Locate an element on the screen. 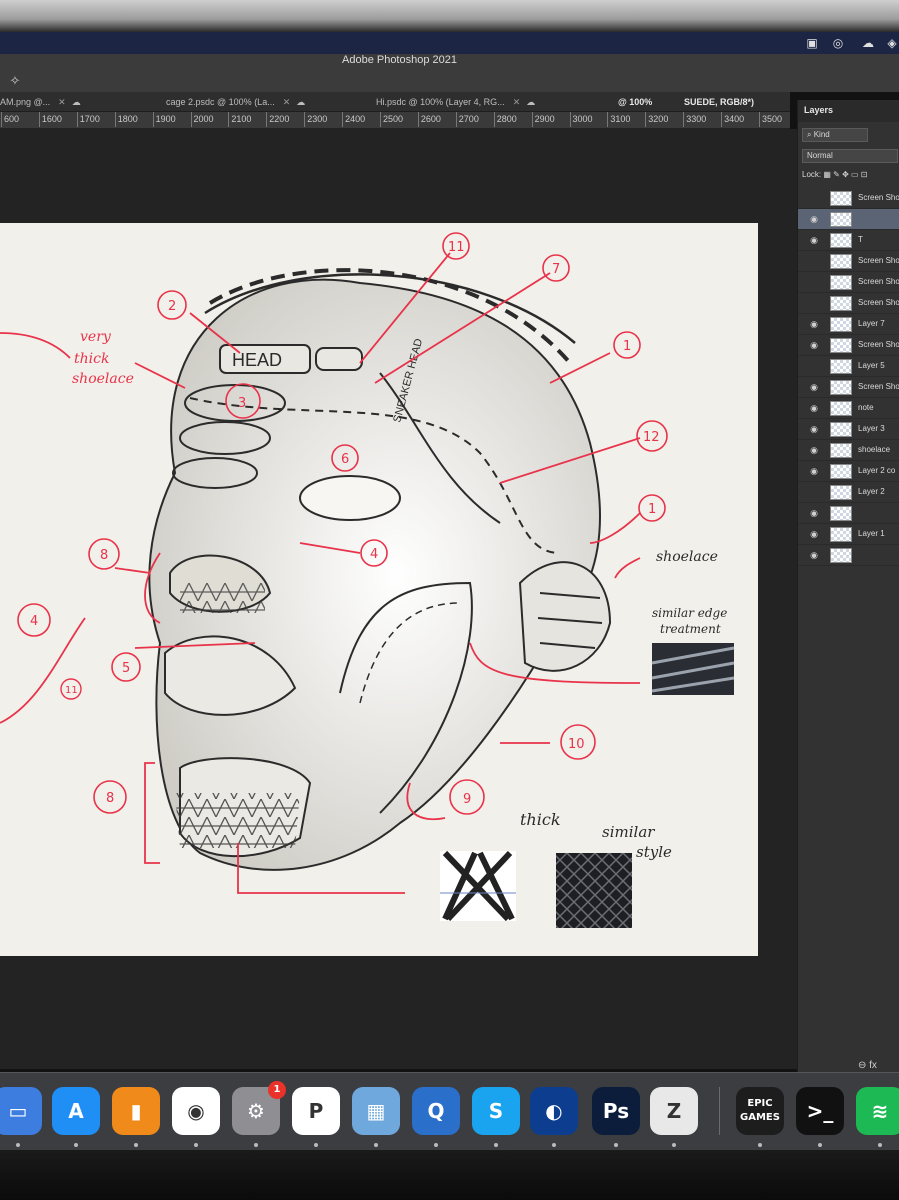  tab-hi: Hi.psdc @ 100% (Layer 4, RG... ✕ ☁ is located at coordinates (455, 102).